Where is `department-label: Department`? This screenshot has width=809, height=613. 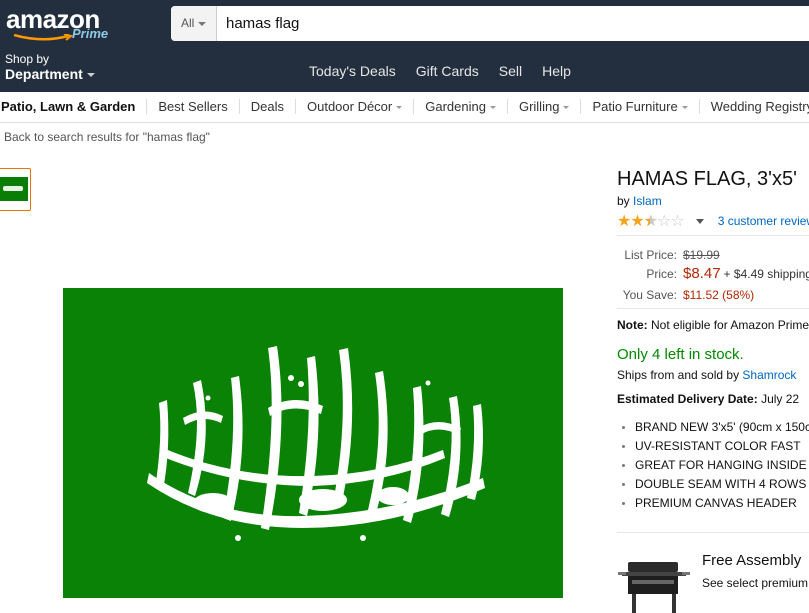 department-label: Department is located at coordinates (44, 74).